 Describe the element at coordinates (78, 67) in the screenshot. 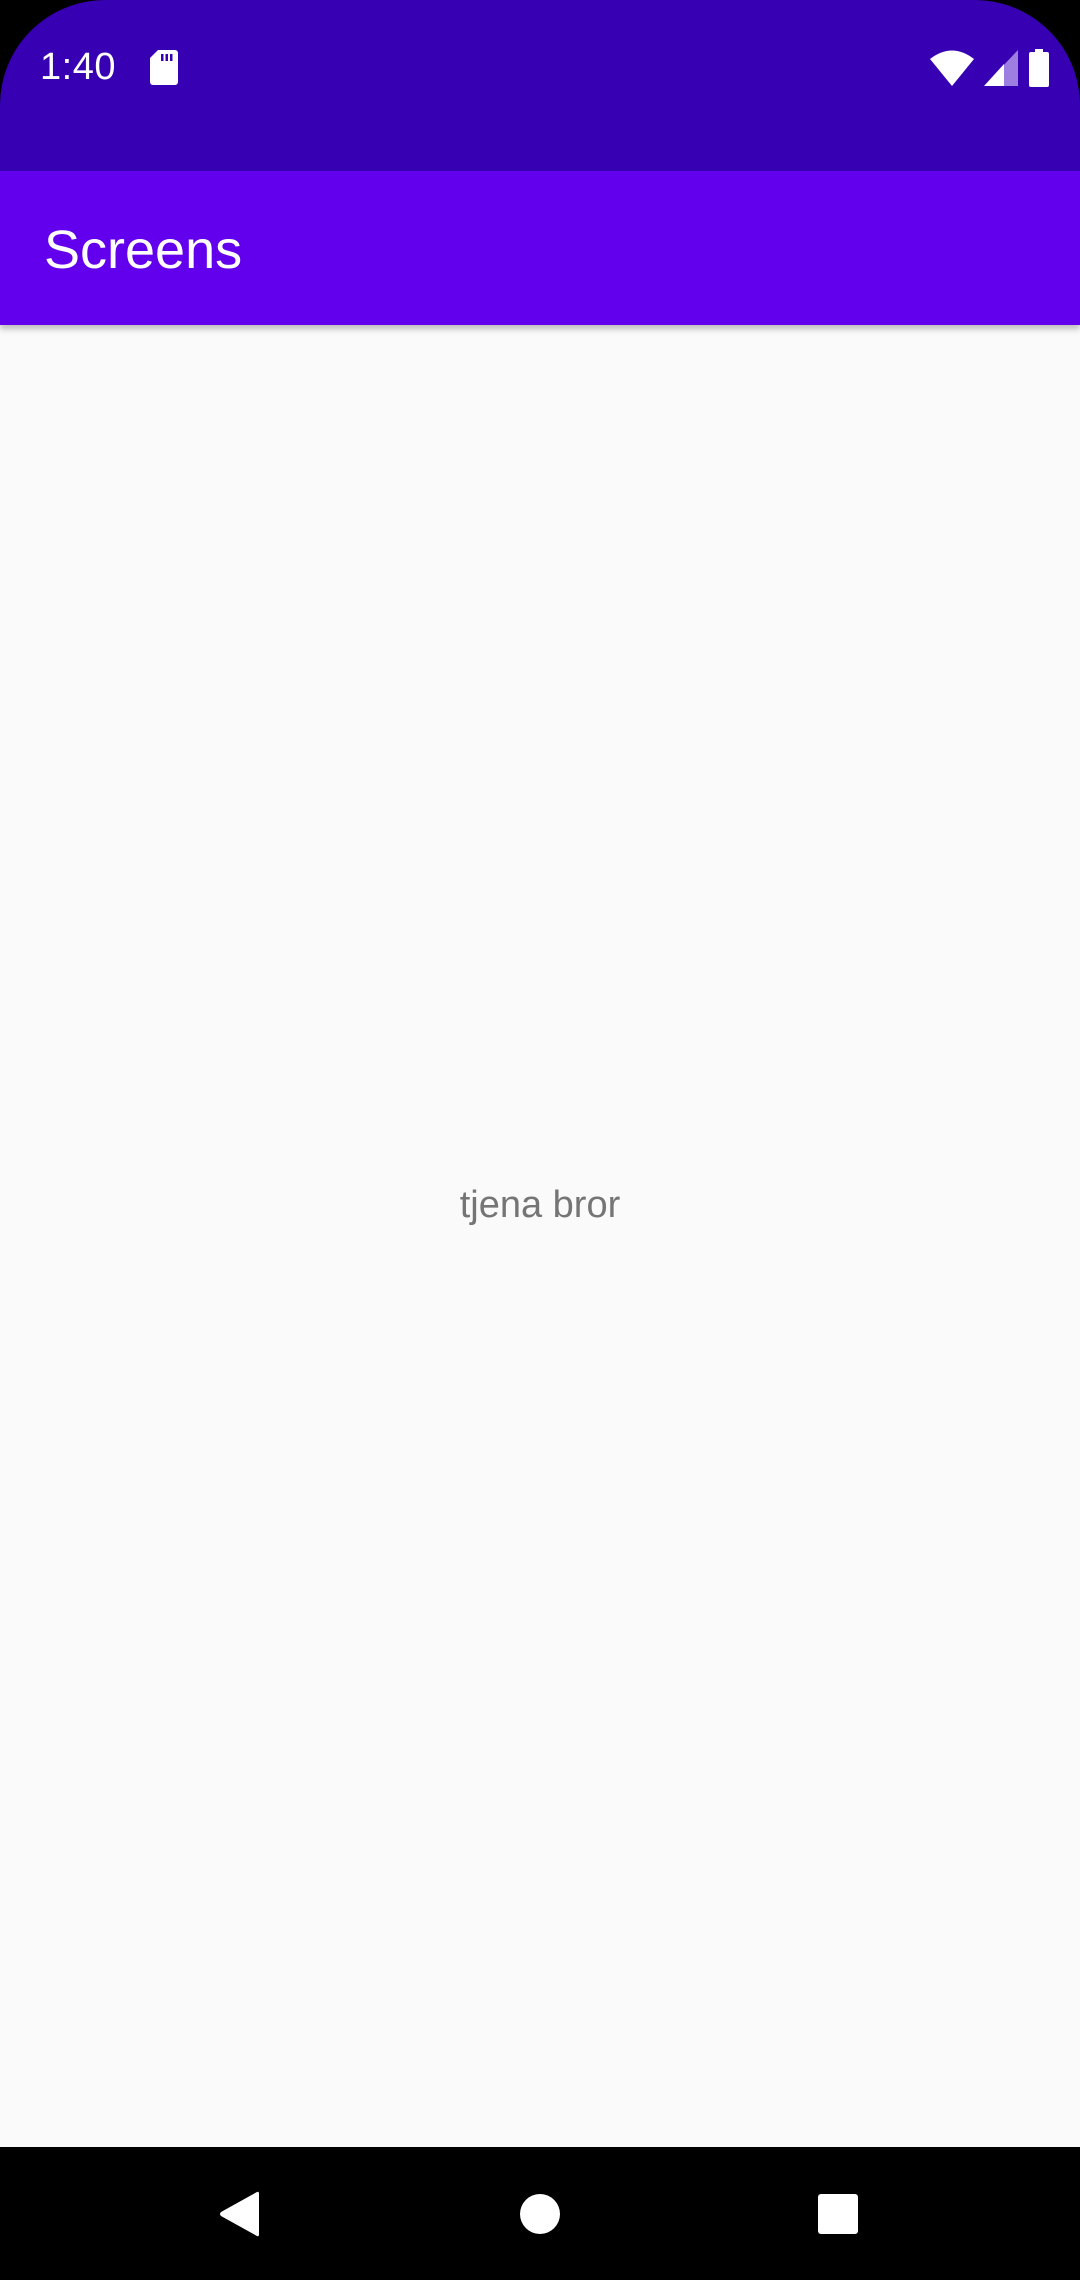

I see `status-time: 1:40` at that location.